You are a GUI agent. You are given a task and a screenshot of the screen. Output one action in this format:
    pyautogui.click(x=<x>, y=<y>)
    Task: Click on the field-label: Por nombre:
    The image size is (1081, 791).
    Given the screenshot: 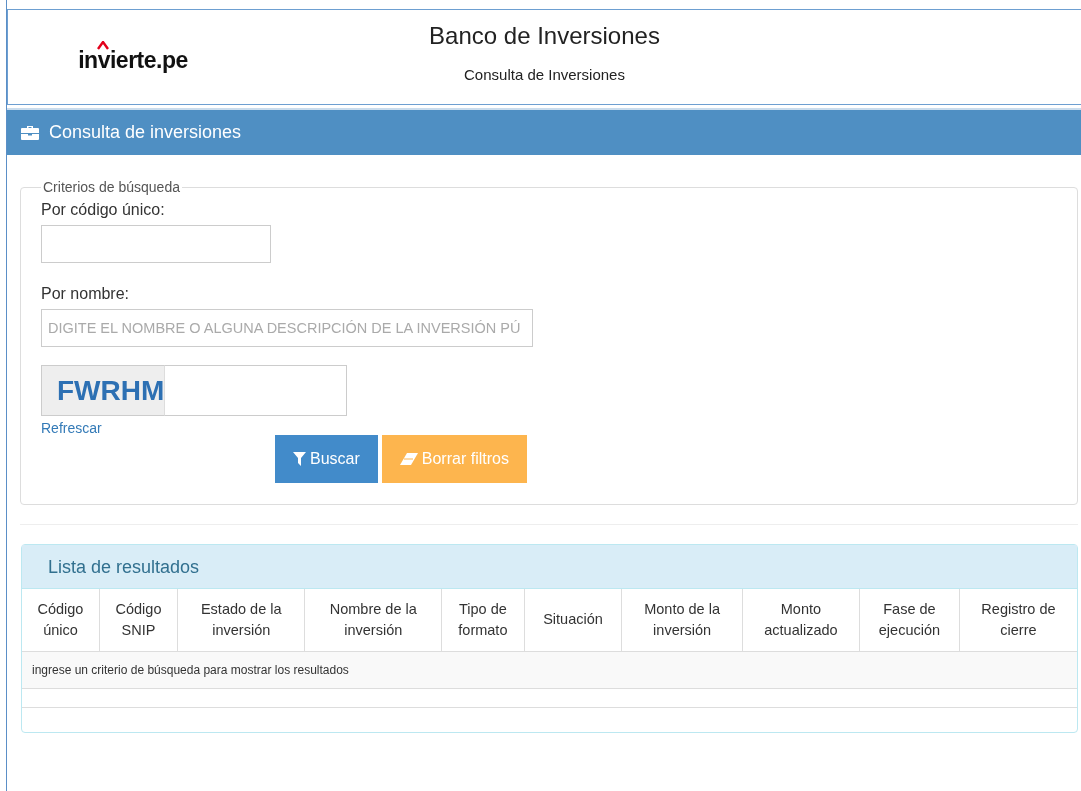 What is the action you would take?
    pyautogui.click(x=86, y=294)
    